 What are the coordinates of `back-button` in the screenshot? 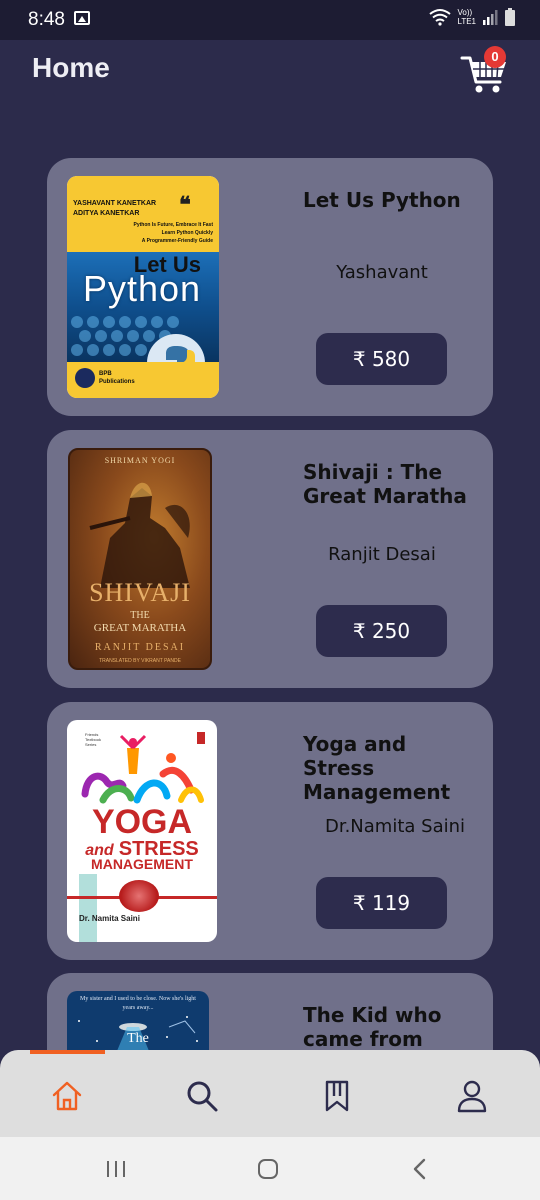 It's located at (420, 1169).